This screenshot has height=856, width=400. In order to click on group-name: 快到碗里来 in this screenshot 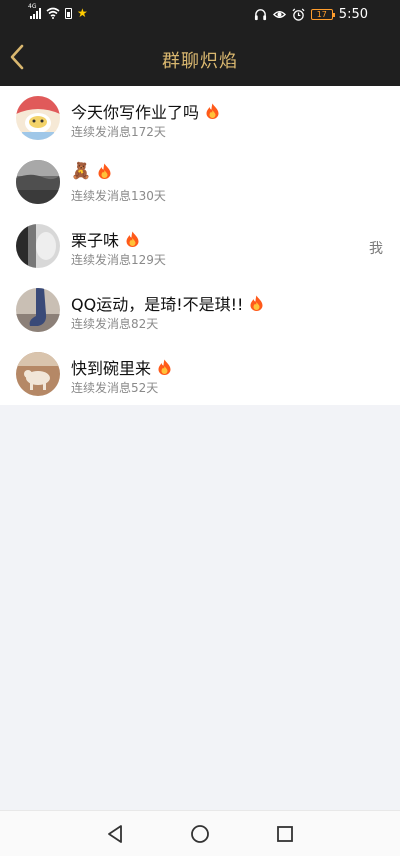, I will do `click(121, 367)`.